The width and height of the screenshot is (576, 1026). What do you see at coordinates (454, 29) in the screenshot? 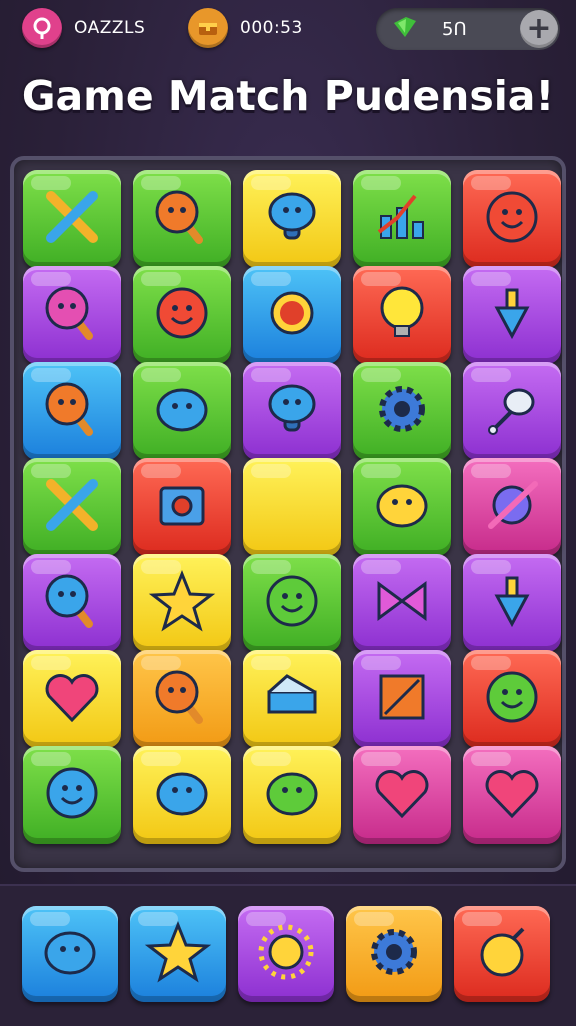
I see `currency-value: 5Ո` at bounding box center [454, 29].